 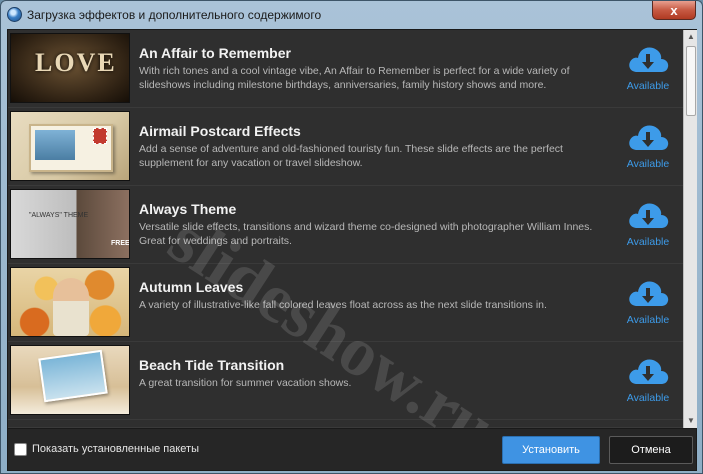 I want to click on beach-photo, so click(x=73, y=376).